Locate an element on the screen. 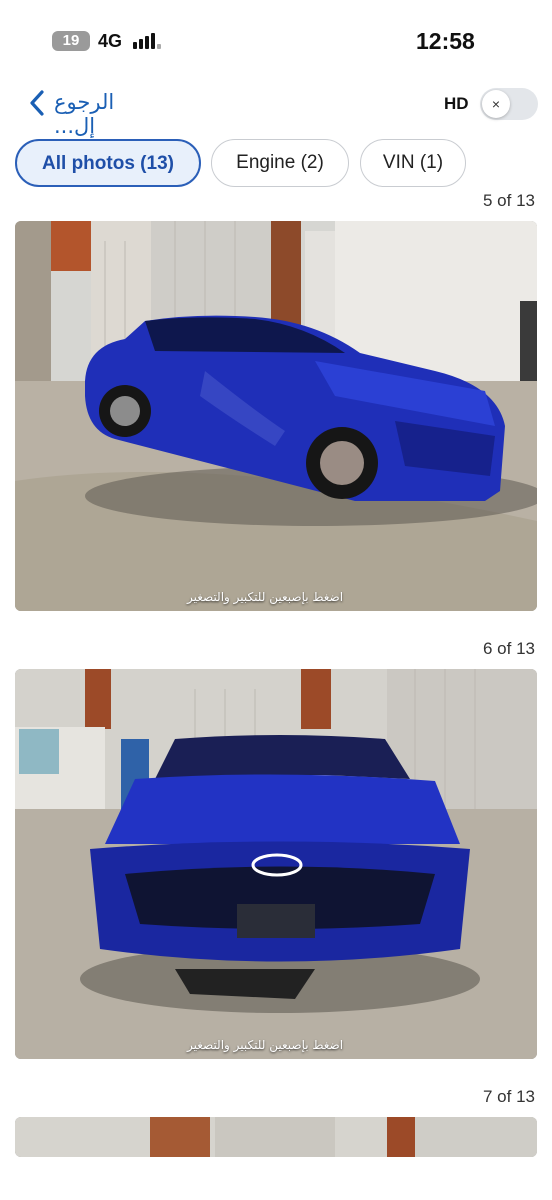 This screenshot has height=1200, width=552. photo-counter: 7 of 13 is located at coordinates (509, 1096).